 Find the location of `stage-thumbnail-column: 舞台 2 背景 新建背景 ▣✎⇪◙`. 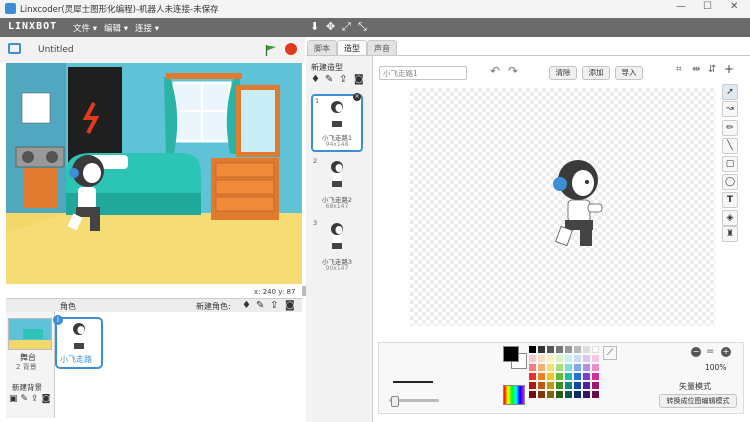

stage-thumbnail-column: 舞台 2 背景 新建背景 ▣✎⇪◙ is located at coordinates (30, 365).